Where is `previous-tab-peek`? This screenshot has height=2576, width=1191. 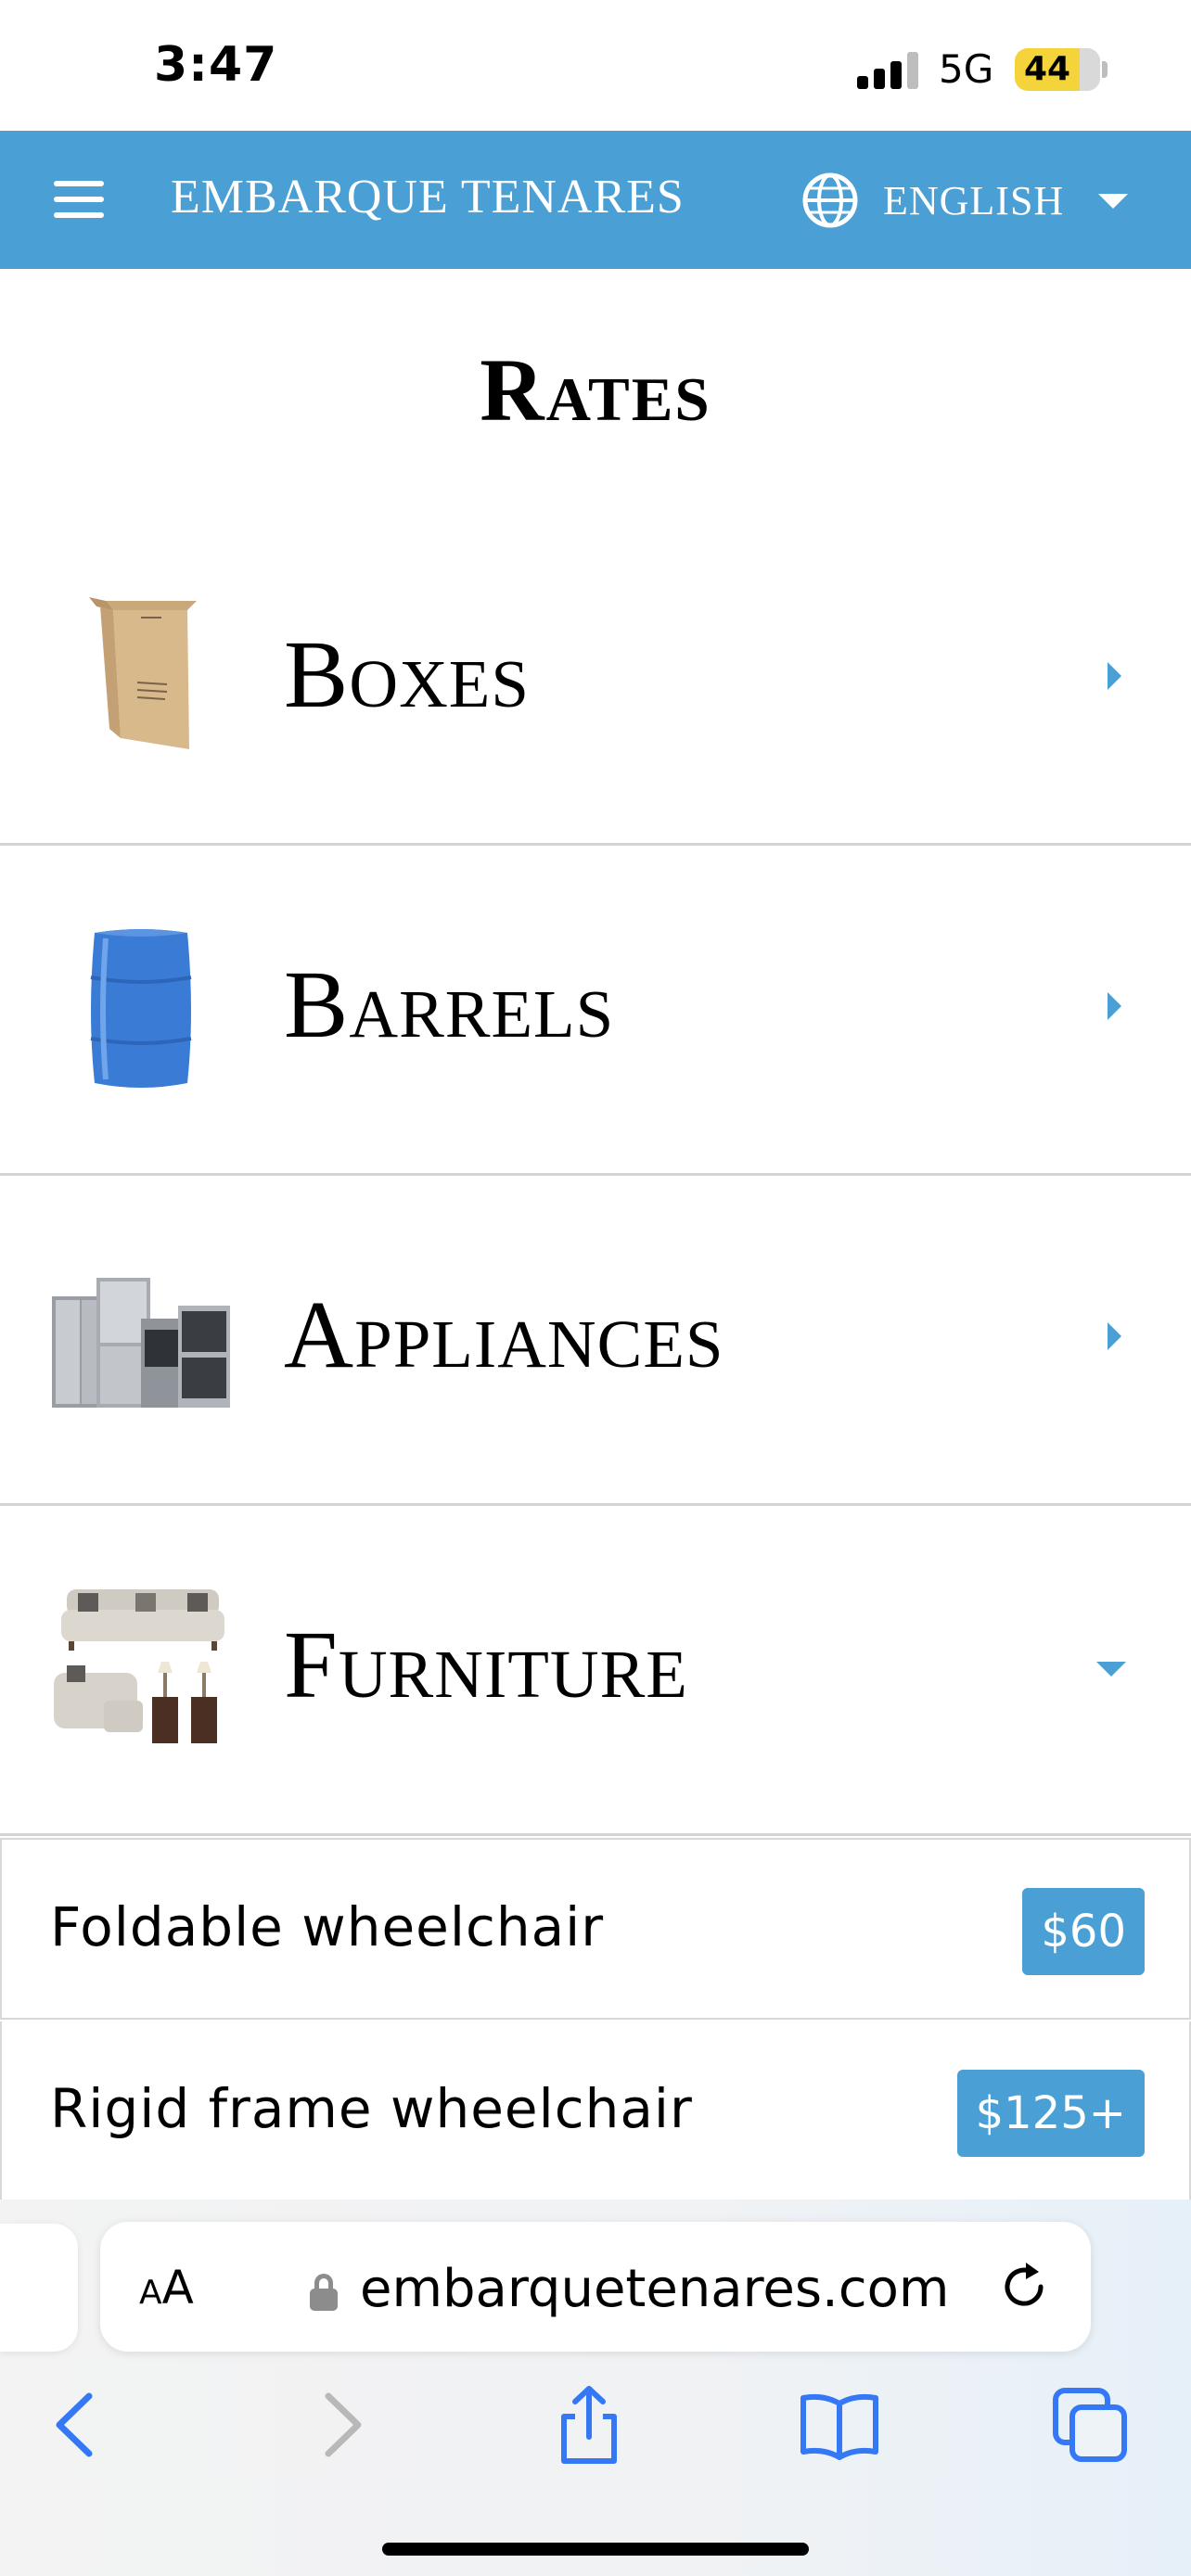
previous-tab-peek is located at coordinates (39, 2288).